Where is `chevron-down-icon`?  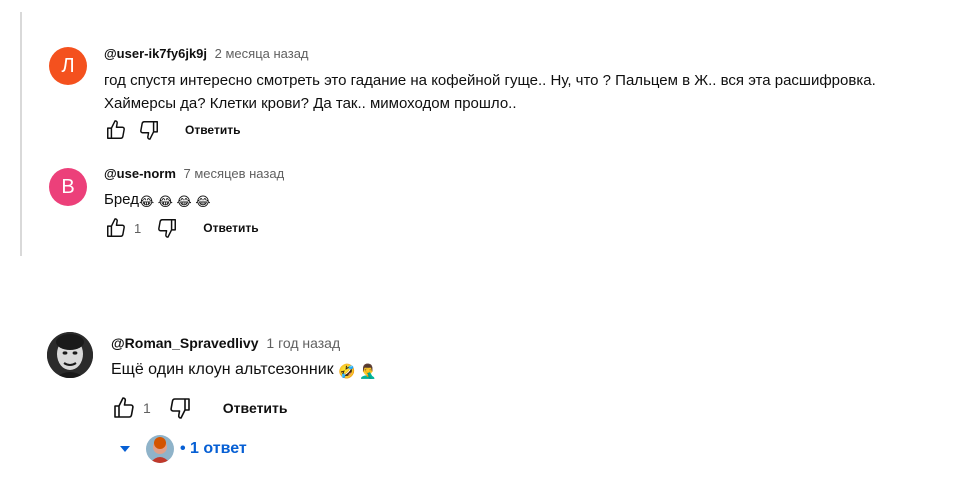 chevron-down-icon is located at coordinates (125, 449).